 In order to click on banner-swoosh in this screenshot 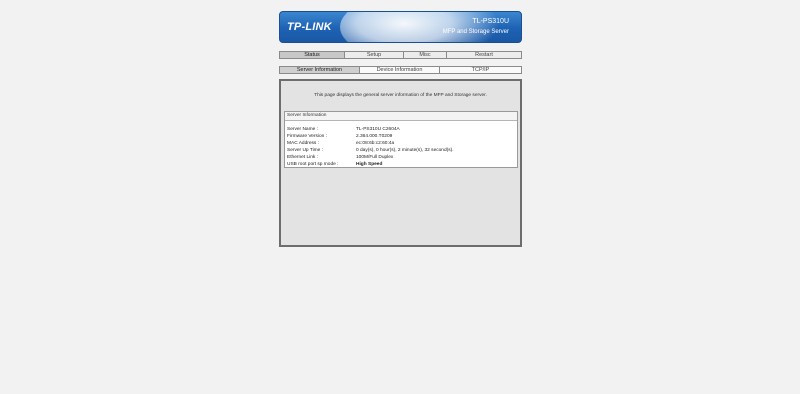, I will do `click(420, 27)`.